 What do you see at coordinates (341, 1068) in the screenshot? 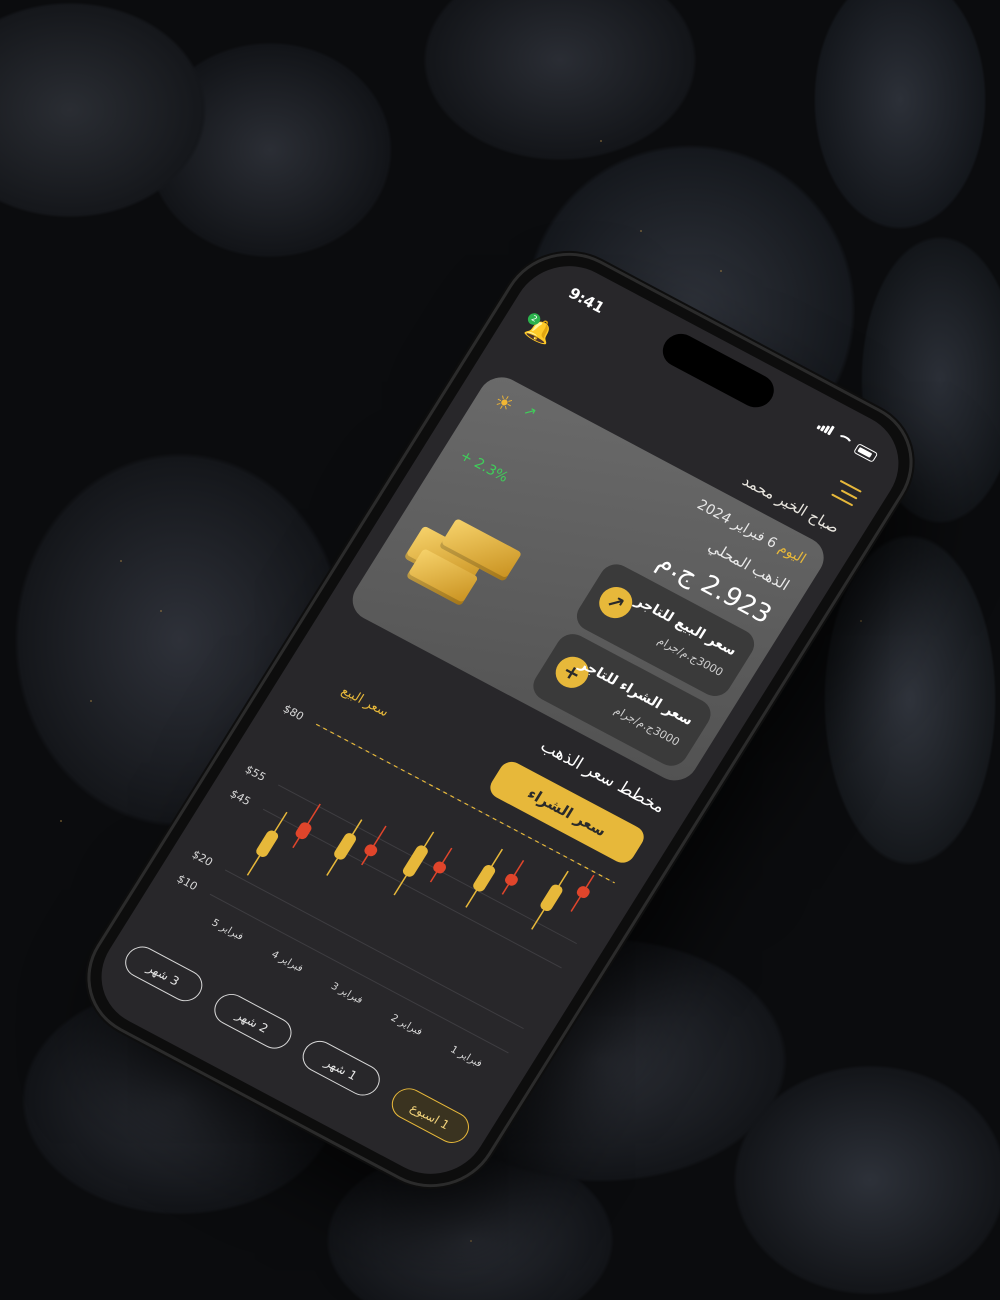
I see `range-button: 1 شهر` at bounding box center [341, 1068].